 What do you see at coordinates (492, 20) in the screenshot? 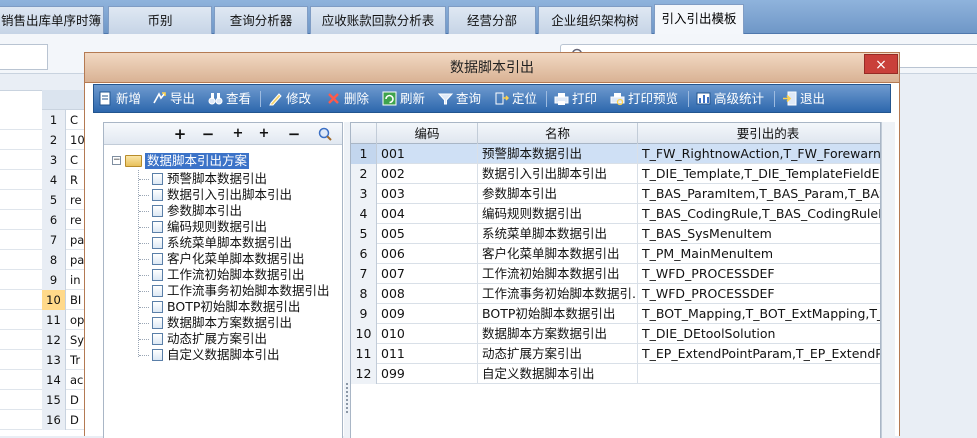
I see `tab-business-segment: 经营分部` at bounding box center [492, 20].